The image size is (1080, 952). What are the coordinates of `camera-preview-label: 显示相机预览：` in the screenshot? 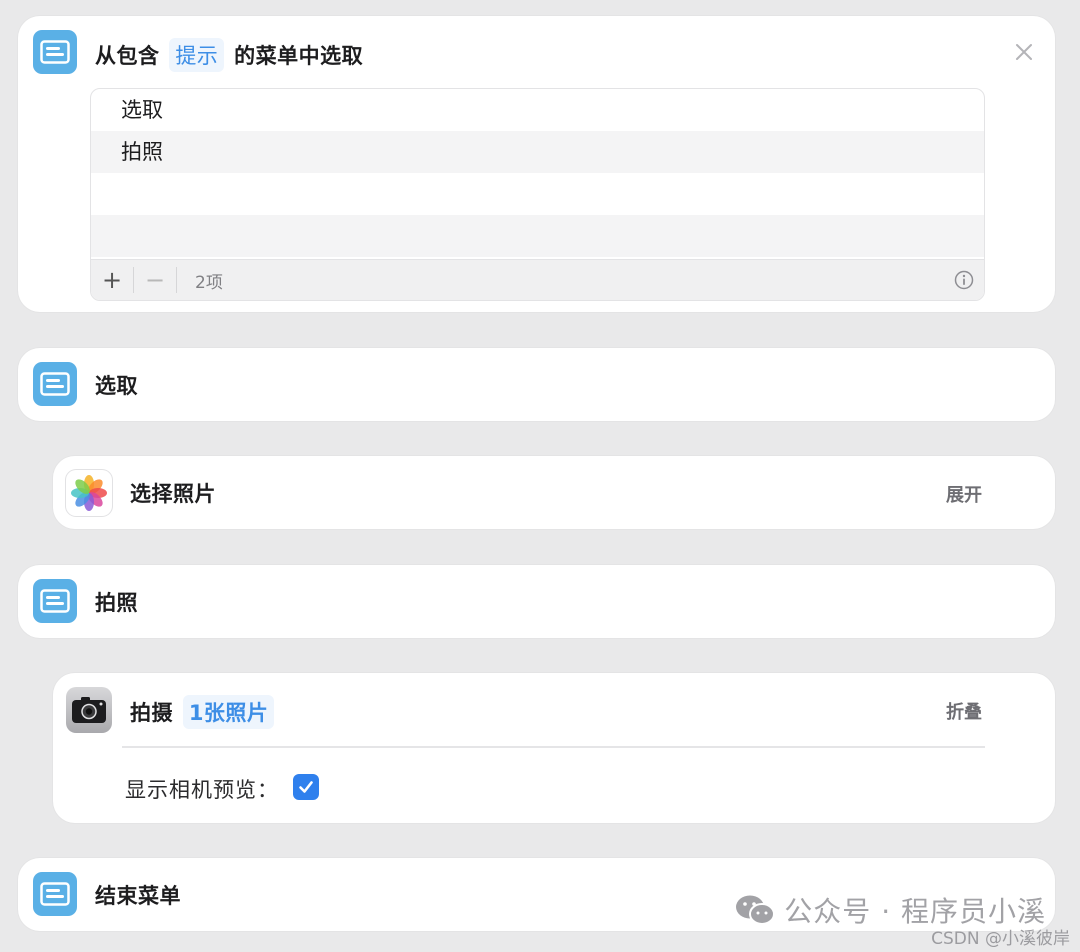 It's located at (202, 790).